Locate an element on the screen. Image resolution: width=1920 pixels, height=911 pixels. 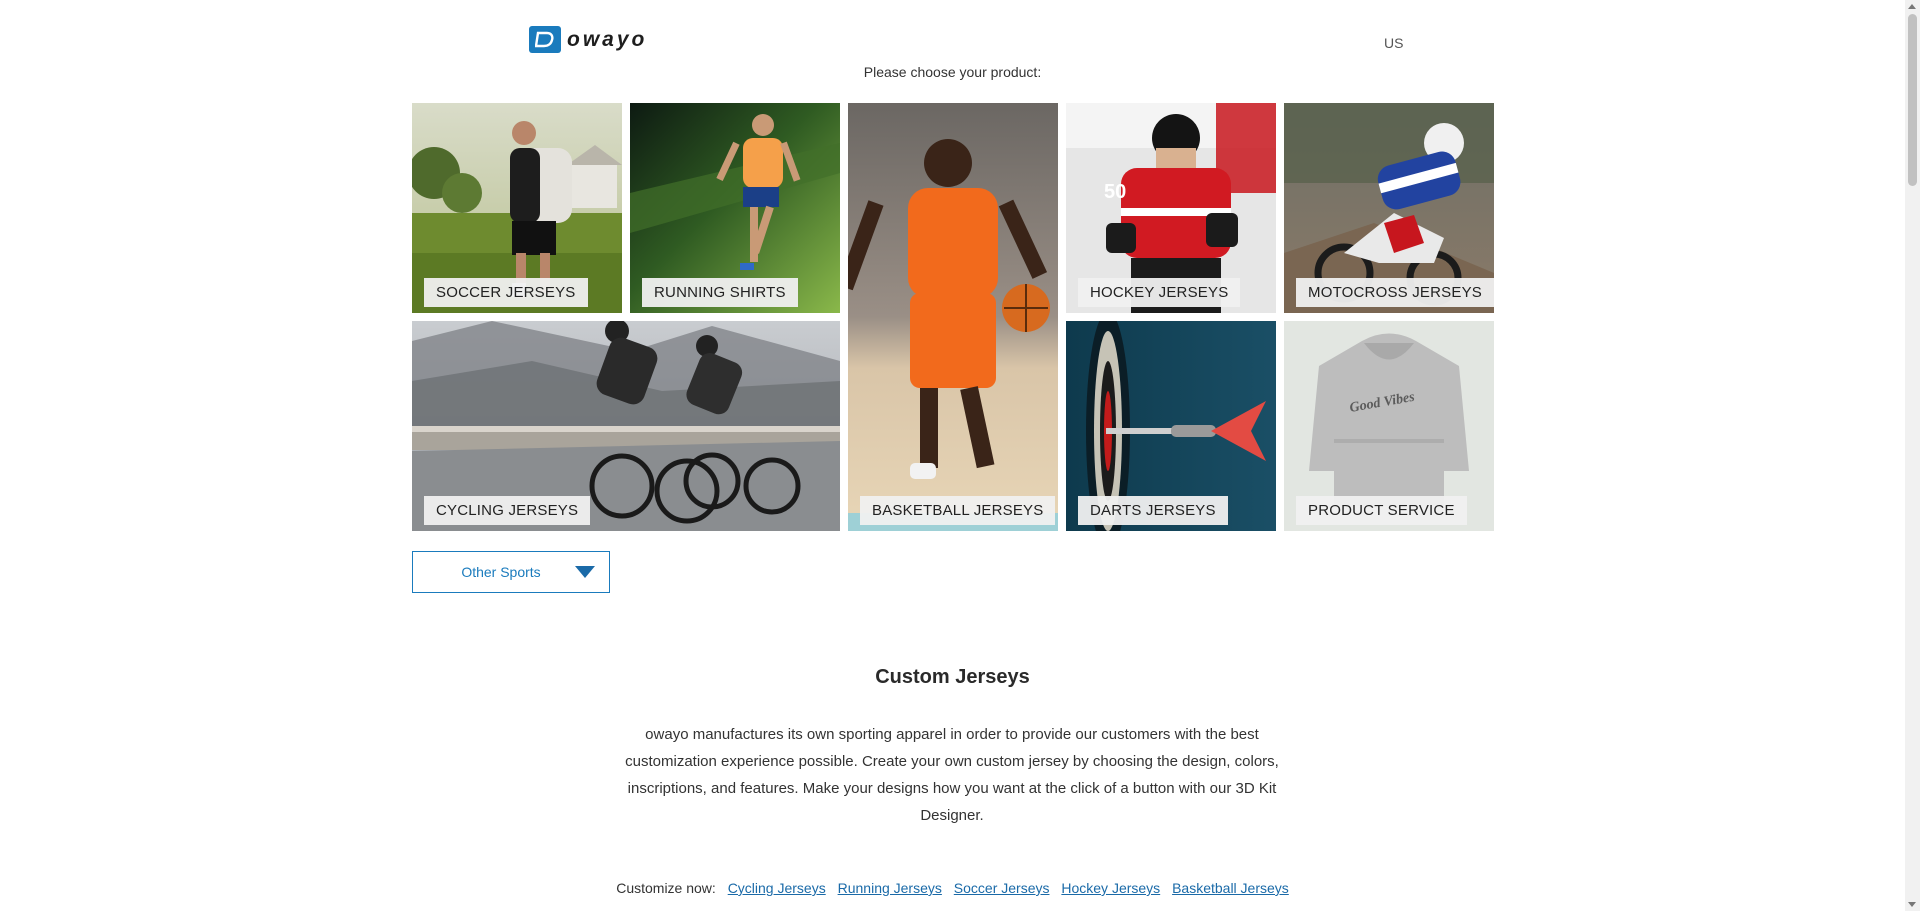
caret-down-icon is located at coordinates (585, 572).